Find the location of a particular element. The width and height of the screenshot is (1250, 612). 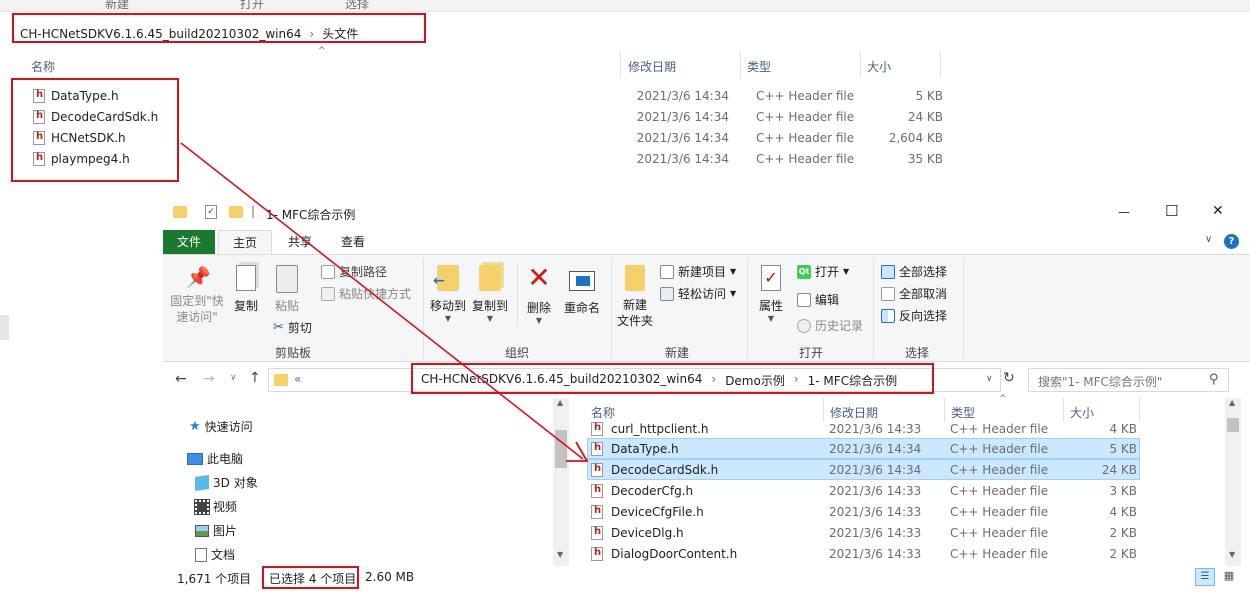

annotation-arrowhead is located at coordinates (577, 451).